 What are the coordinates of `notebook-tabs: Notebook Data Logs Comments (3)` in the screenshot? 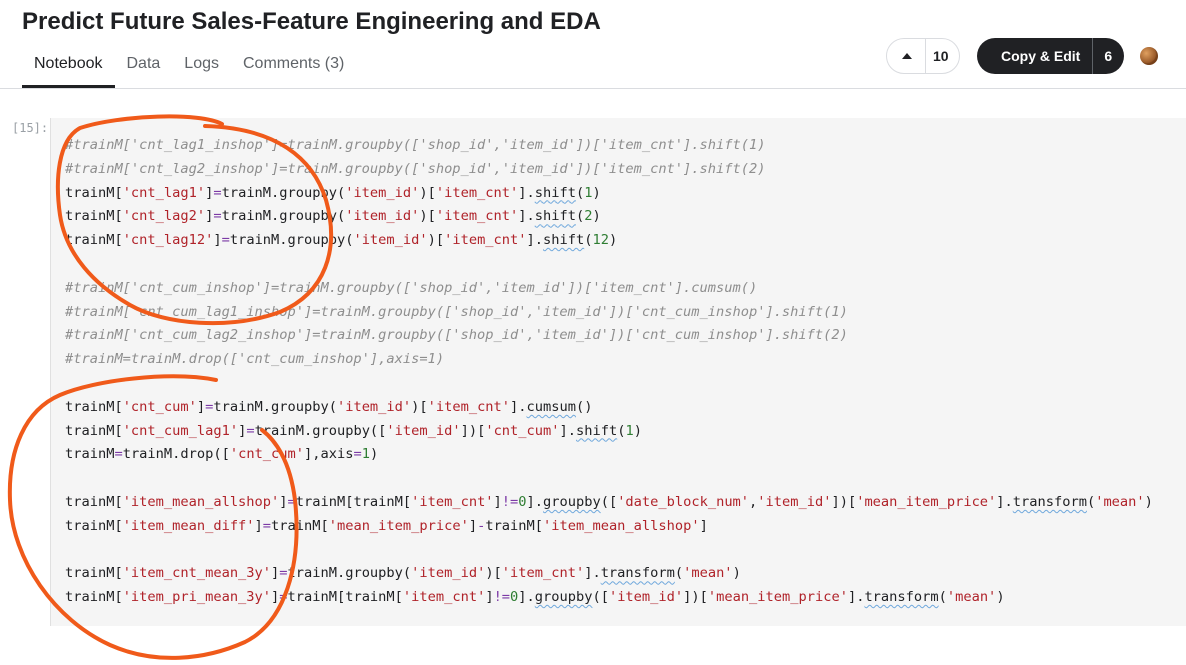 It's located at (189, 69).